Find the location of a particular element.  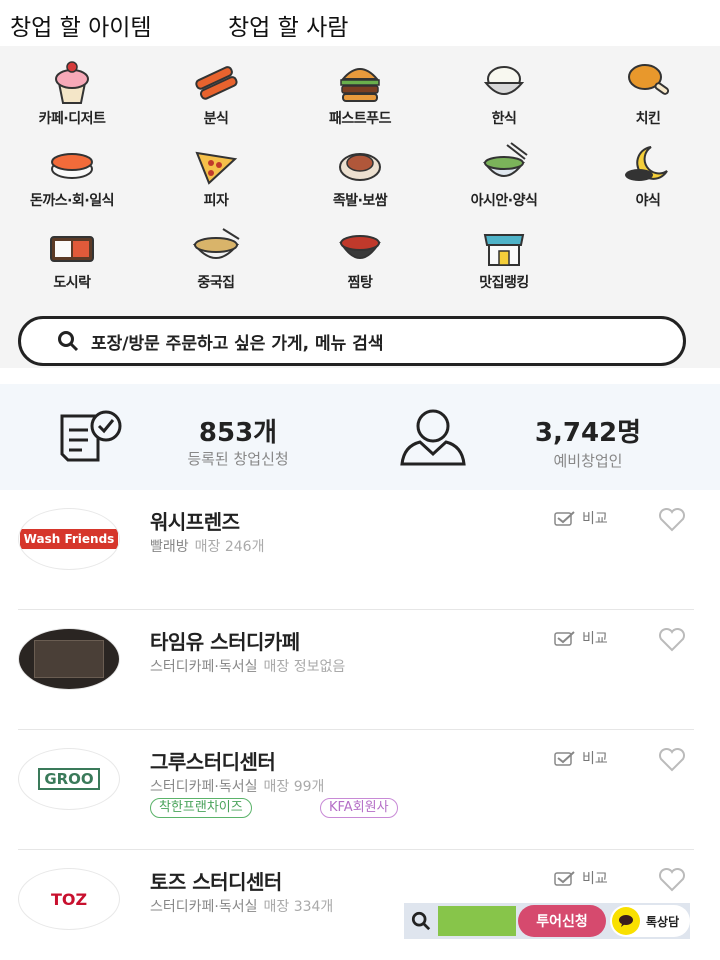

search-placeholder: 포장/방문 주문하고 싶은 가게, 메뉴 검색 is located at coordinates (237, 343).